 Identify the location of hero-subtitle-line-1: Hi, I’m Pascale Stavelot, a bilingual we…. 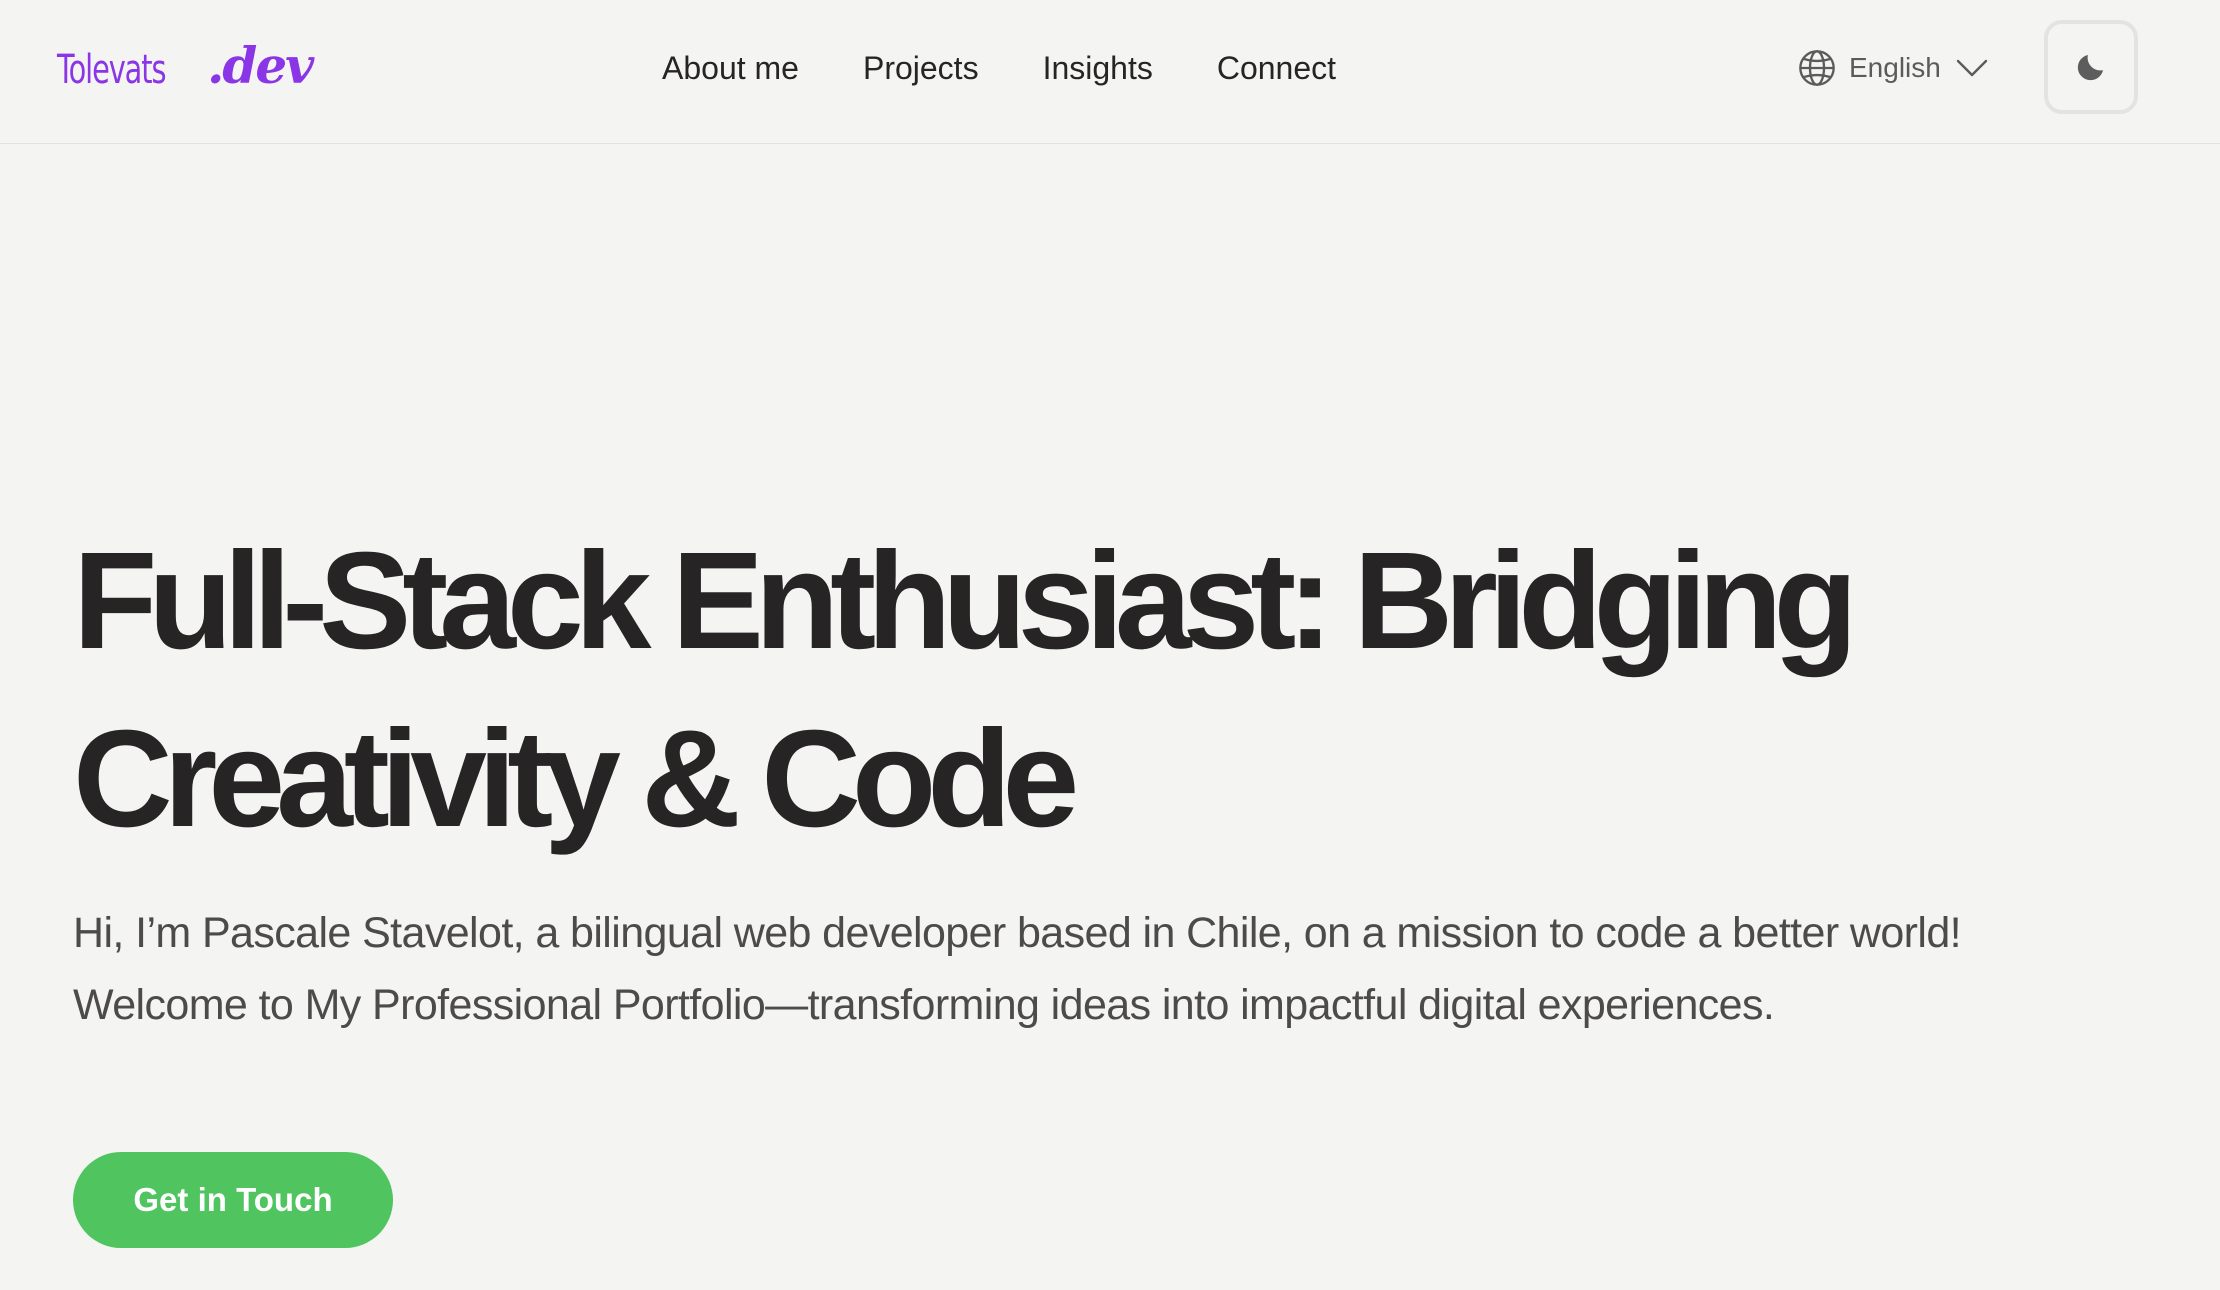
(1017, 933).